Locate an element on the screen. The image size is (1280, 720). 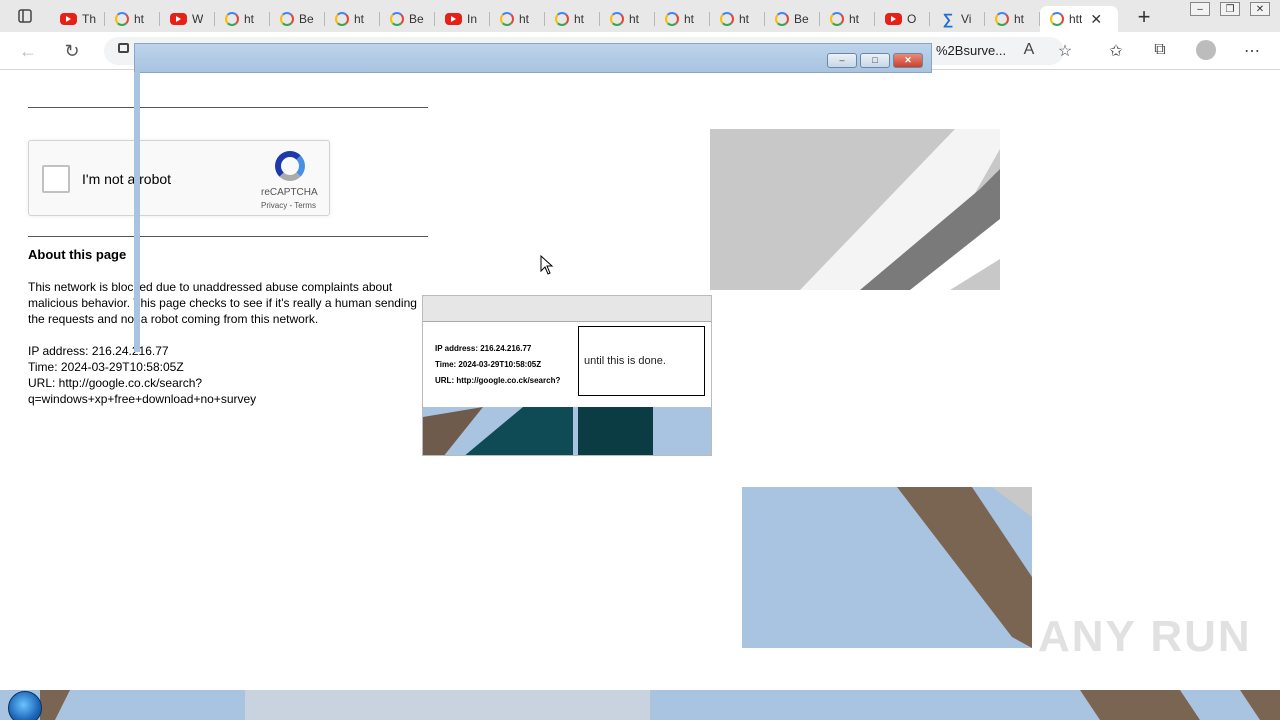
recaptcha-label: I'm not a robot is located at coordinates (127, 179).